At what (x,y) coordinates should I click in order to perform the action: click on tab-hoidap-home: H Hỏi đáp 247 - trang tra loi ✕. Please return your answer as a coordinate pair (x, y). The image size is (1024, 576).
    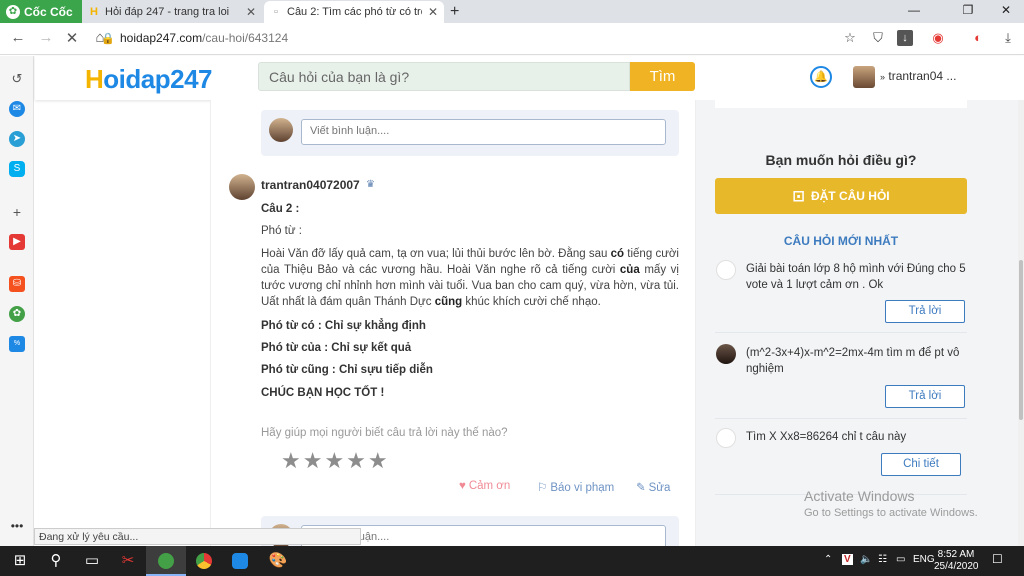
    Looking at the image, I should click on (172, 12).